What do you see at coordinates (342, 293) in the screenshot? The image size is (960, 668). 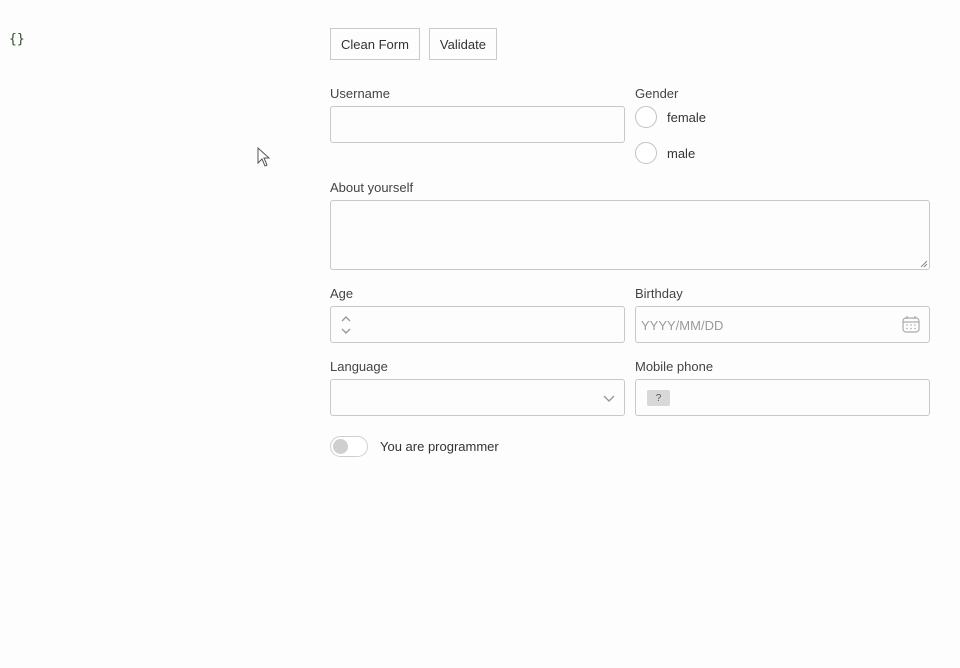 I see `age-label: Age` at bounding box center [342, 293].